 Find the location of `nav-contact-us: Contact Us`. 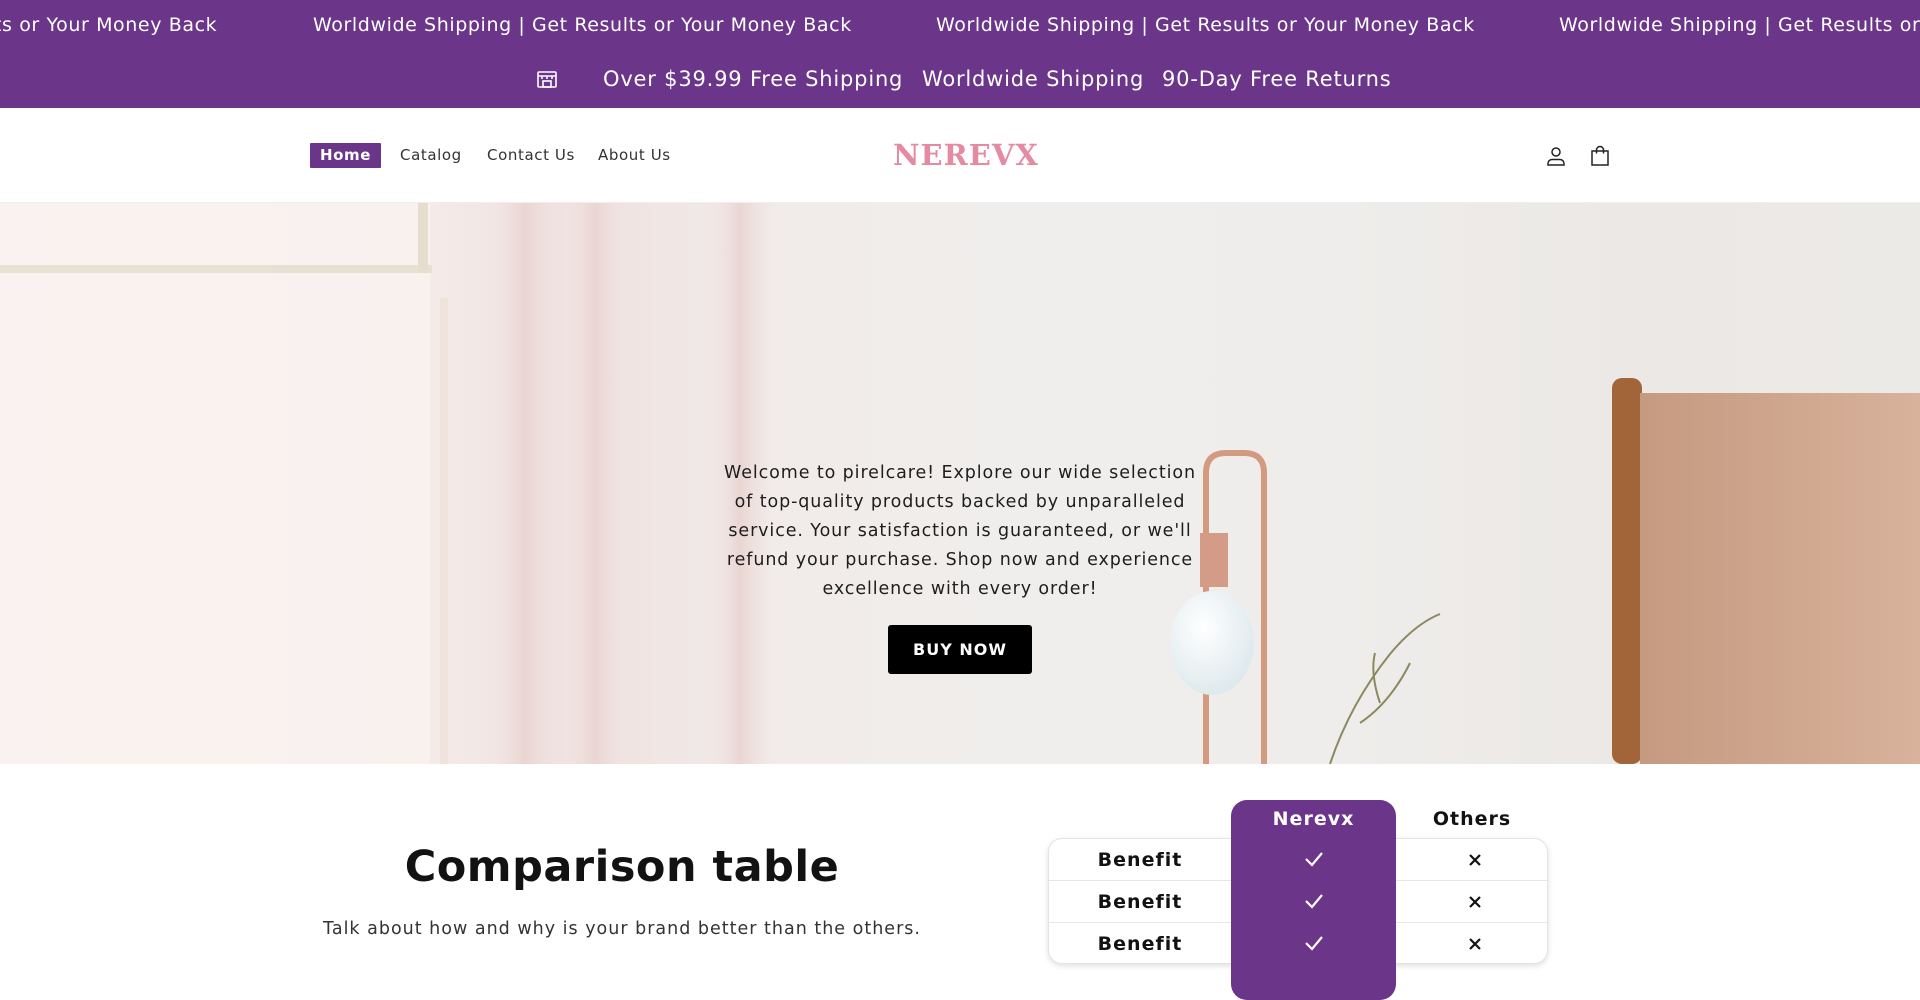

nav-contact-us: Contact Us is located at coordinates (531, 155).